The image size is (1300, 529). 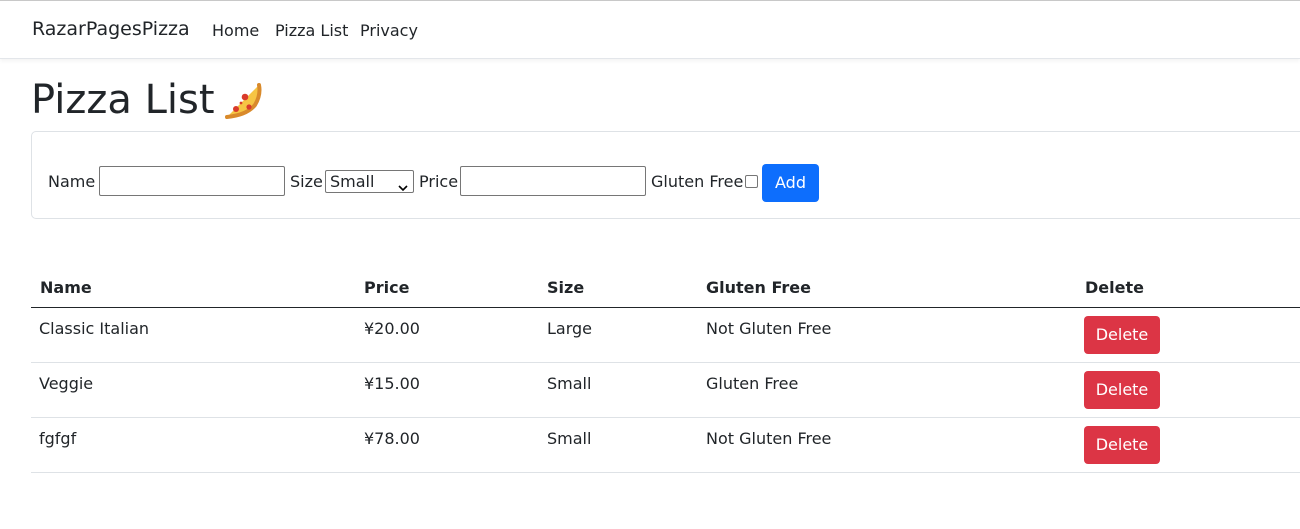 I want to click on column-header-gluten-free: Gluten Free, so click(x=758, y=287).